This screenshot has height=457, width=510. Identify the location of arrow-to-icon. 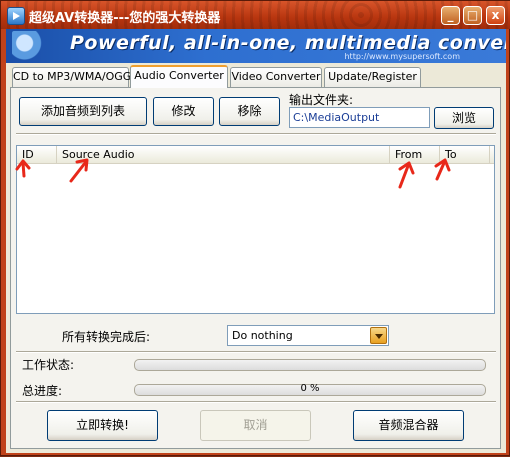
(442, 169).